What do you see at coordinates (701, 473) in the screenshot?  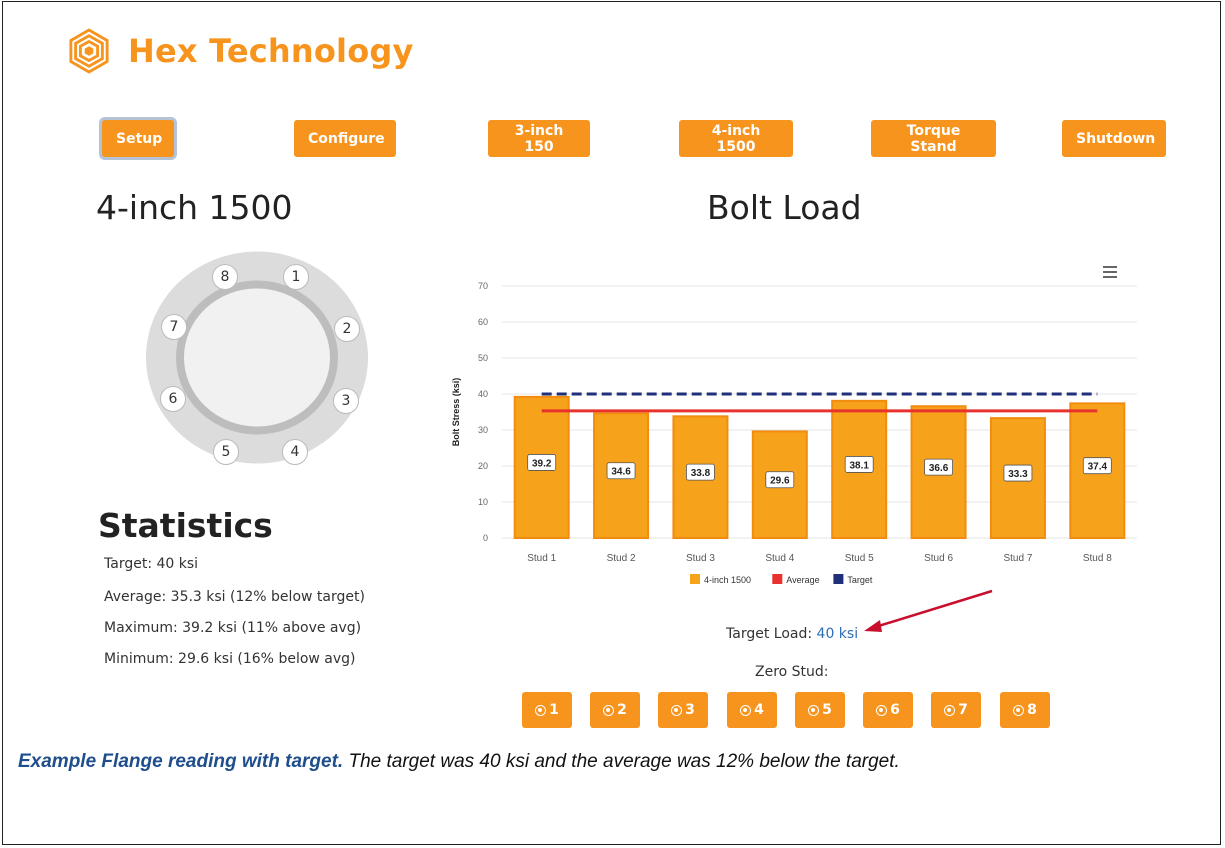 I see `data-label: 33.8` at bounding box center [701, 473].